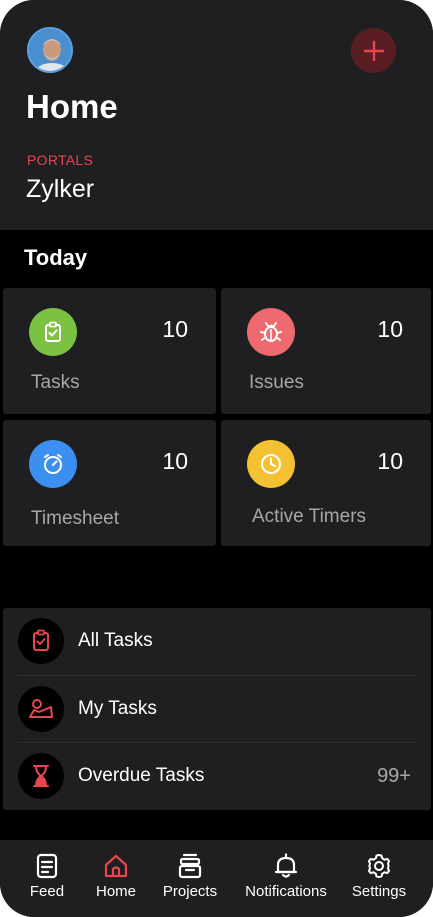  What do you see at coordinates (60, 189) in the screenshot?
I see `portal-selector: Zylker` at bounding box center [60, 189].